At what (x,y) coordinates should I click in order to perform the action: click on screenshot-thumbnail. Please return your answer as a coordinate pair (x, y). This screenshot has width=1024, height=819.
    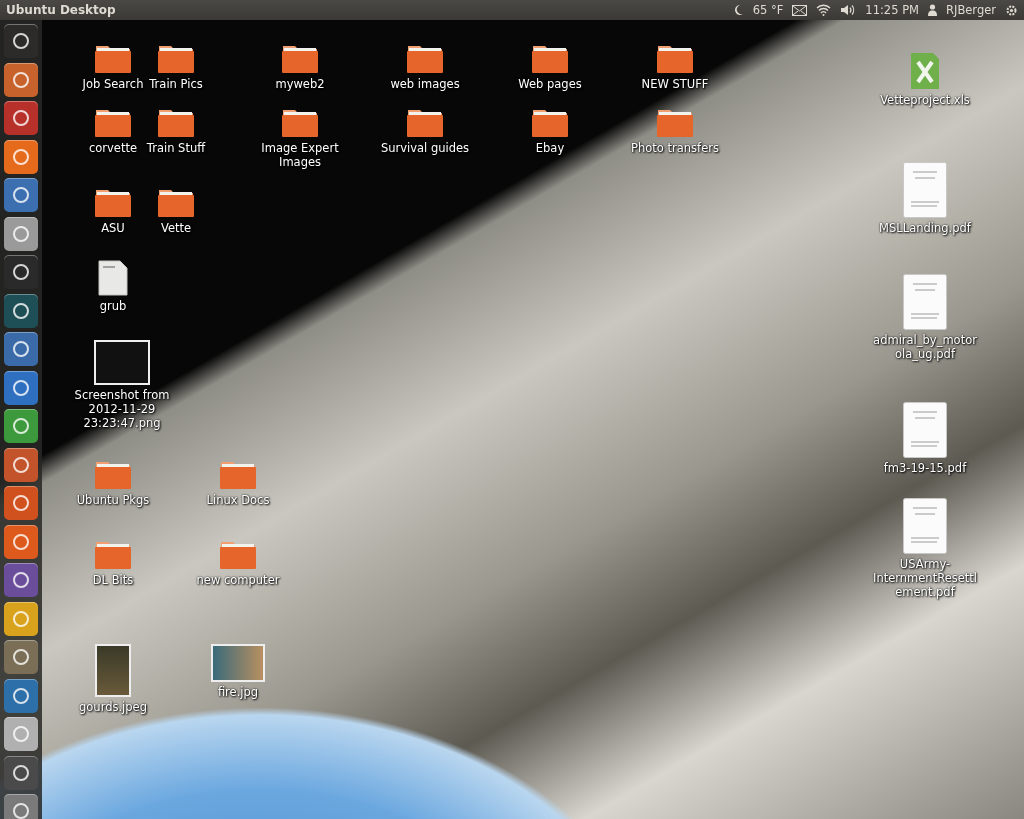
    Looking at the image, I should click on (122, 362).